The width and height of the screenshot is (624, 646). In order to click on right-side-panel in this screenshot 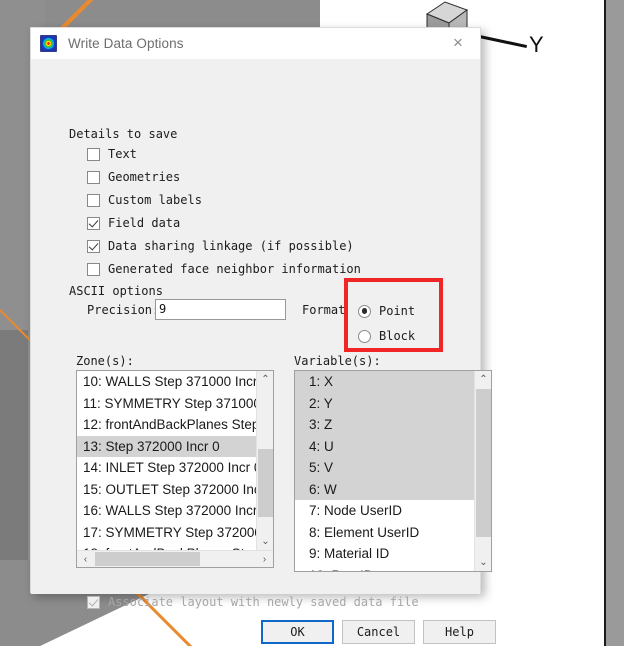, I will do `click(615, 323)`.